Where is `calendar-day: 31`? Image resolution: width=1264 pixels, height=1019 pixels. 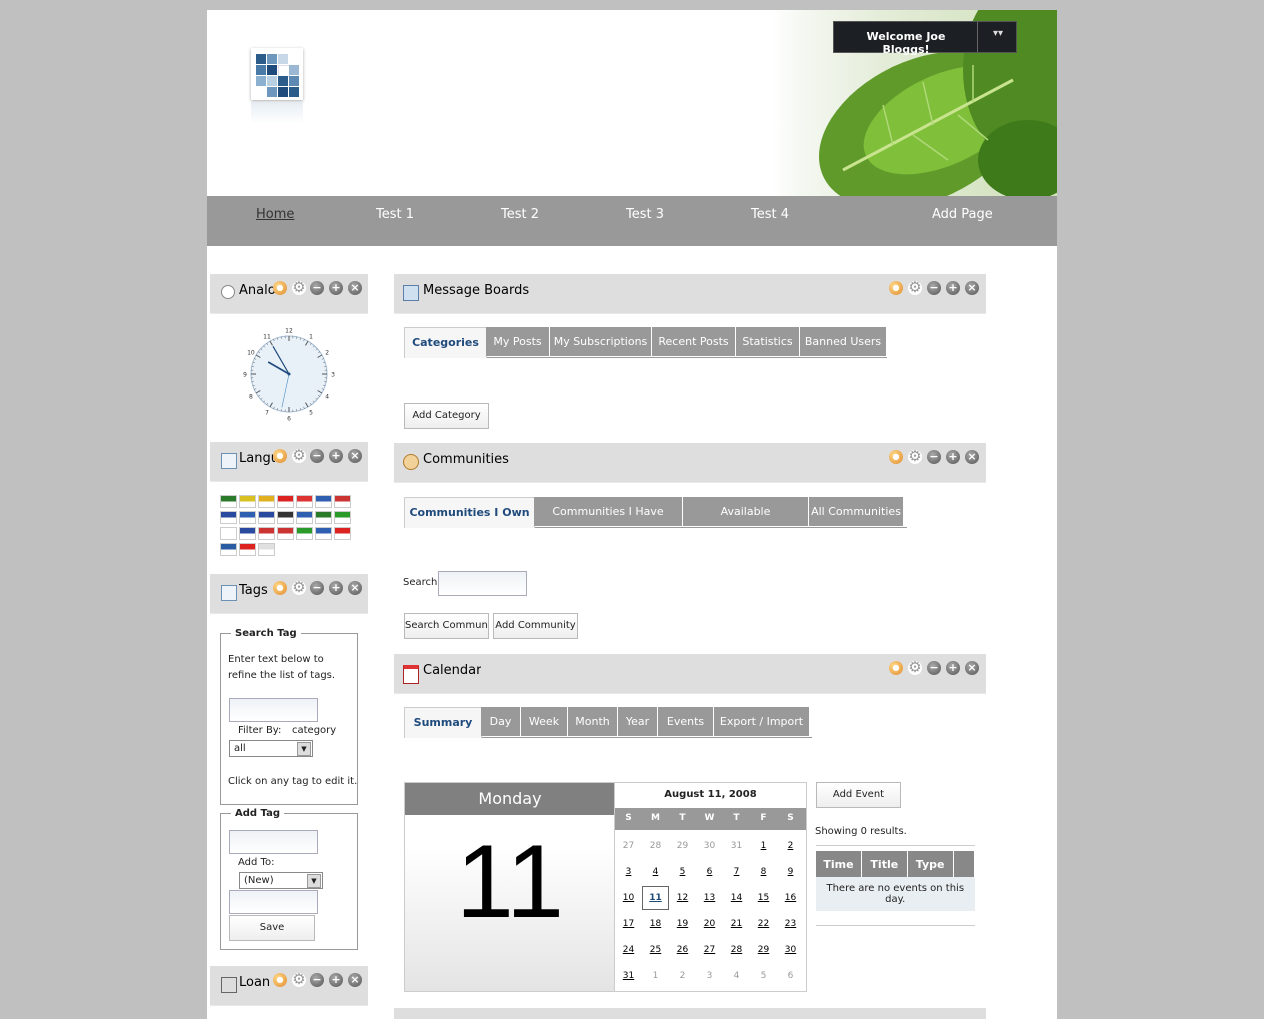
calendar-day: 31 is located at coordinates (628, 976).